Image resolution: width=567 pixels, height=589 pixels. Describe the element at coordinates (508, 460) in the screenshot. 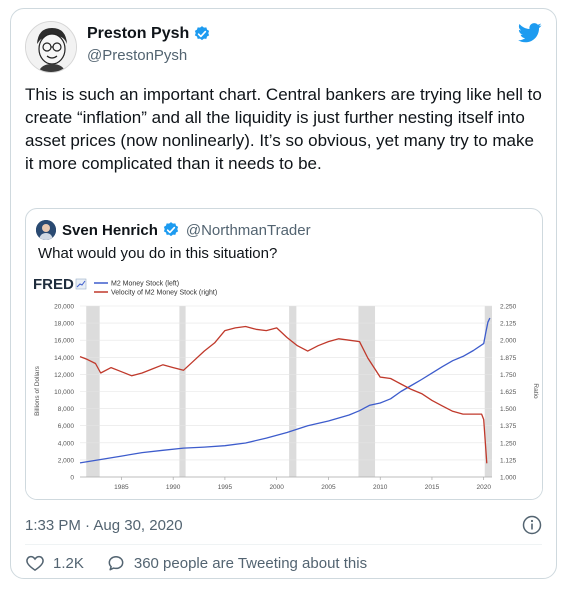

I see `y2-tick-label: 1.125` at that location.